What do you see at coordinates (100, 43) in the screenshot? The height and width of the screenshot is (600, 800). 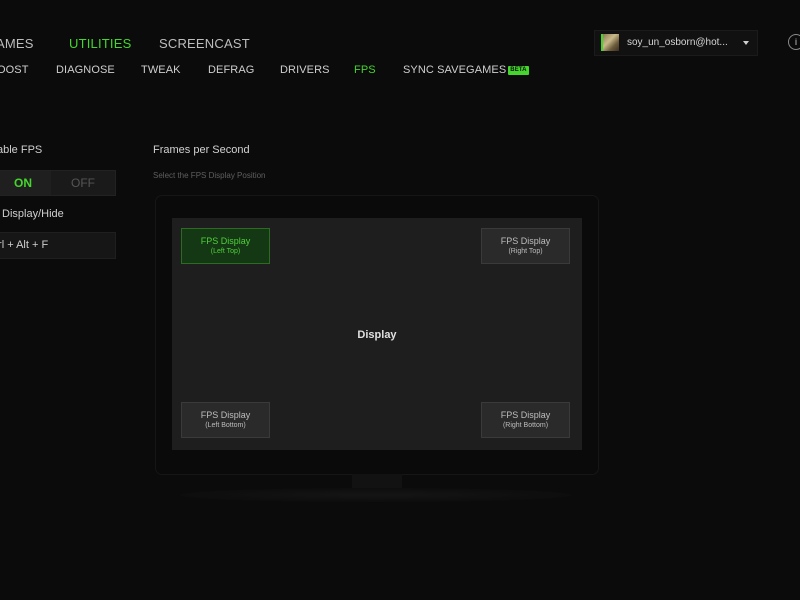 I see `top-nav-utilities: UTILITIES` at bounding box center [100, 43].